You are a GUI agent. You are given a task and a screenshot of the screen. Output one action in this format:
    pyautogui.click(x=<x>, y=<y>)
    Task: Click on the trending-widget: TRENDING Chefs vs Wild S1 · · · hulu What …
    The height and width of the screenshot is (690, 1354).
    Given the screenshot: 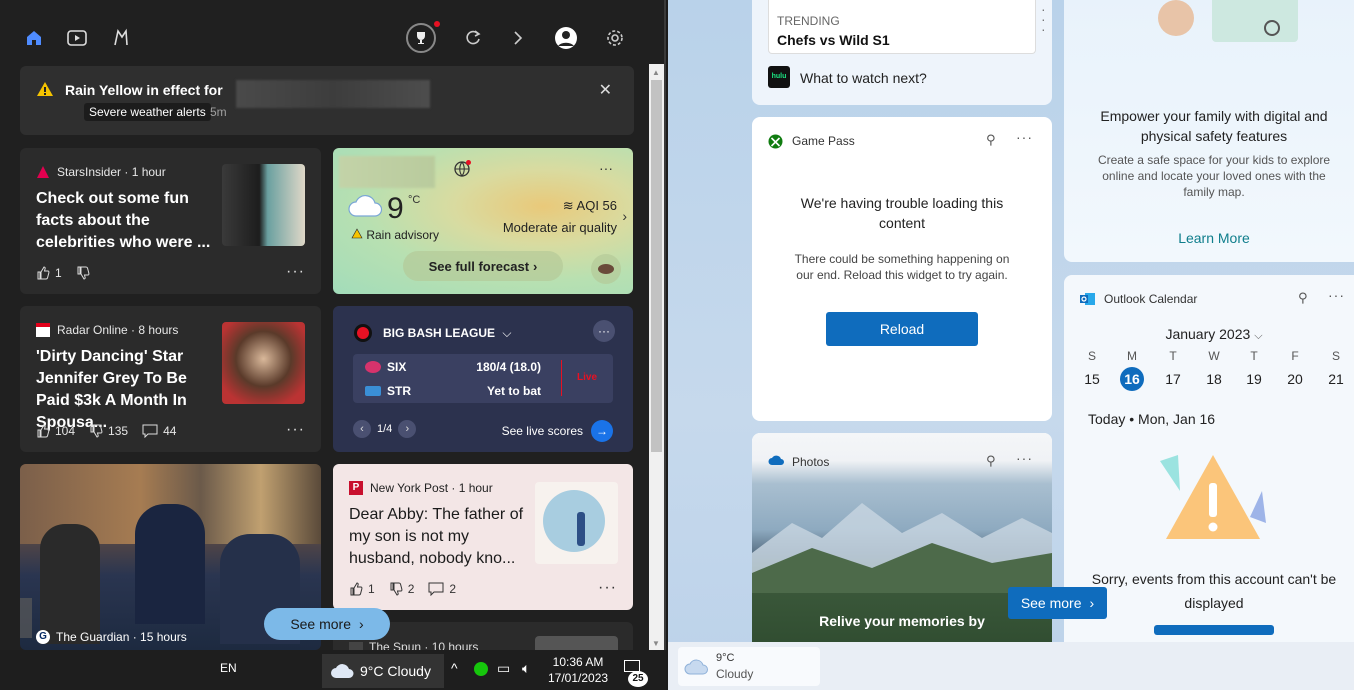 What is the action you would take?
    pyautogui.click(x=902, y=52)
    